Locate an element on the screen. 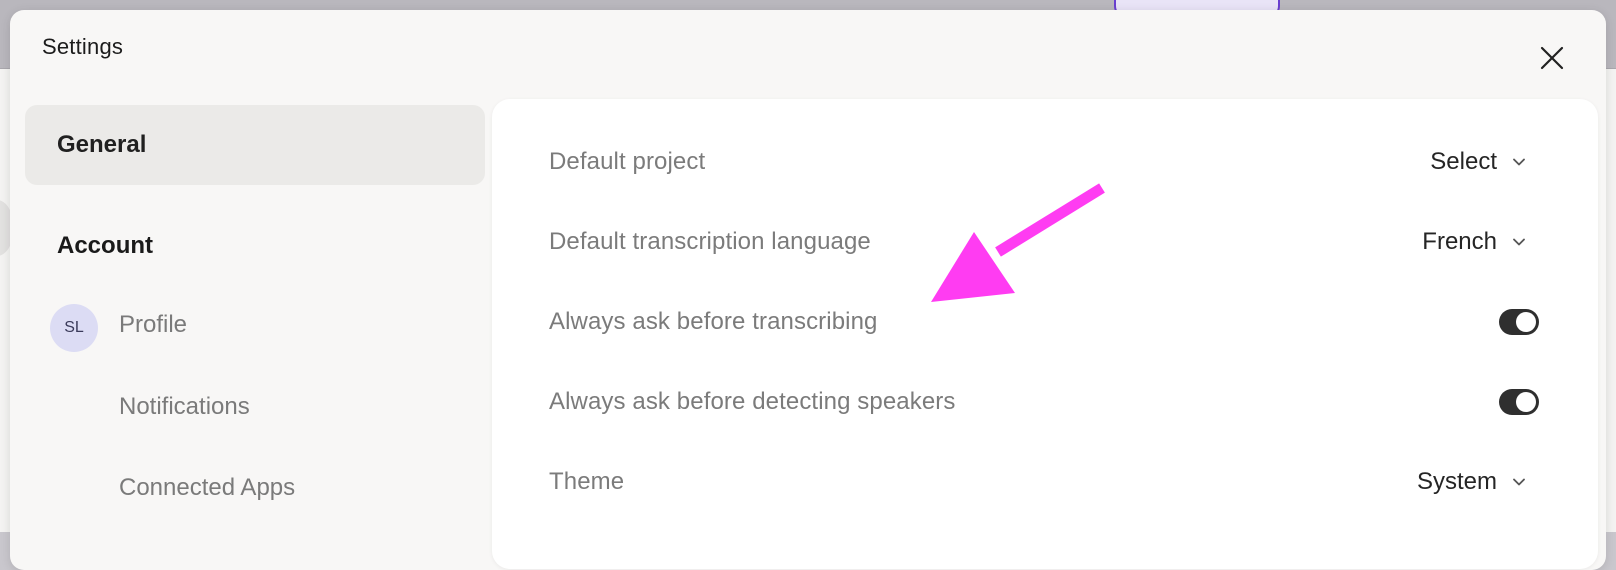 This screenshot has height=570, width=1616. setting-label: Default project is located at coordinates (627, 161).